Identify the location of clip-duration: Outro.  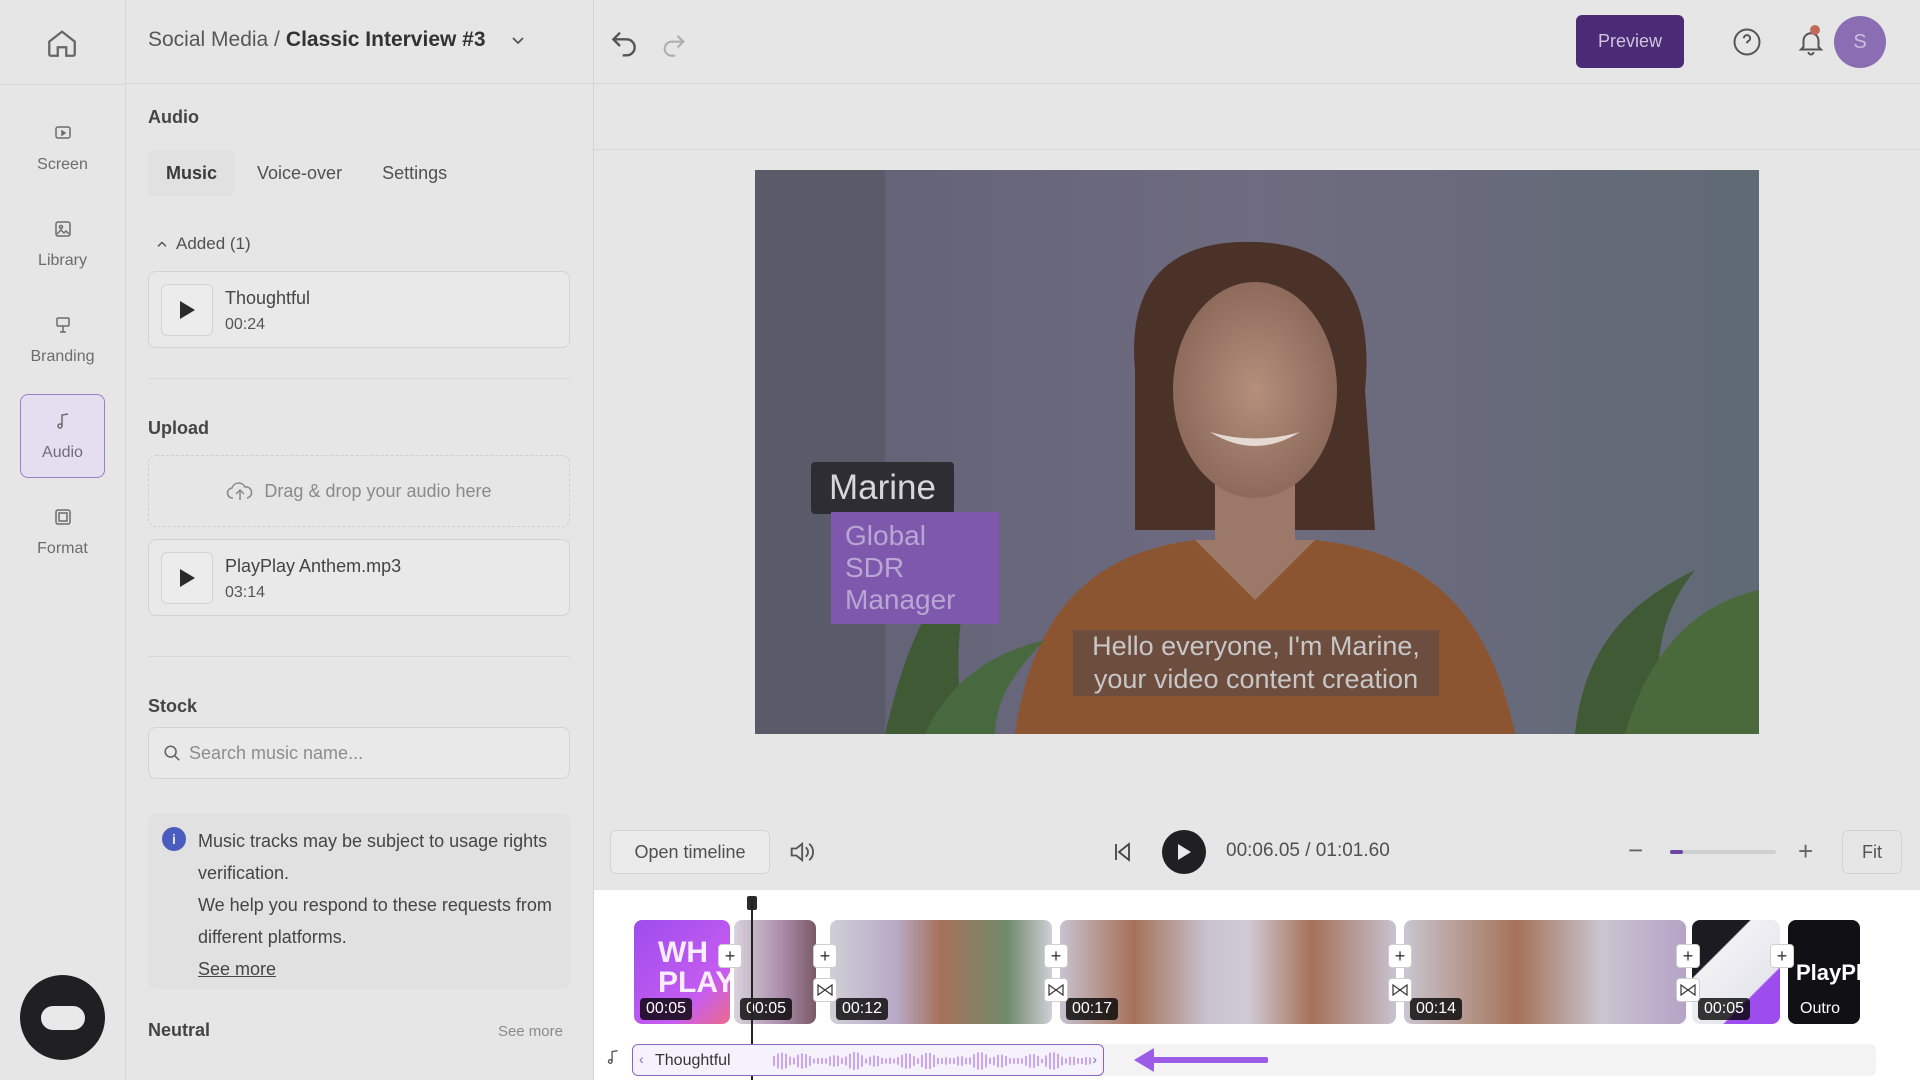
(1820, 1008).